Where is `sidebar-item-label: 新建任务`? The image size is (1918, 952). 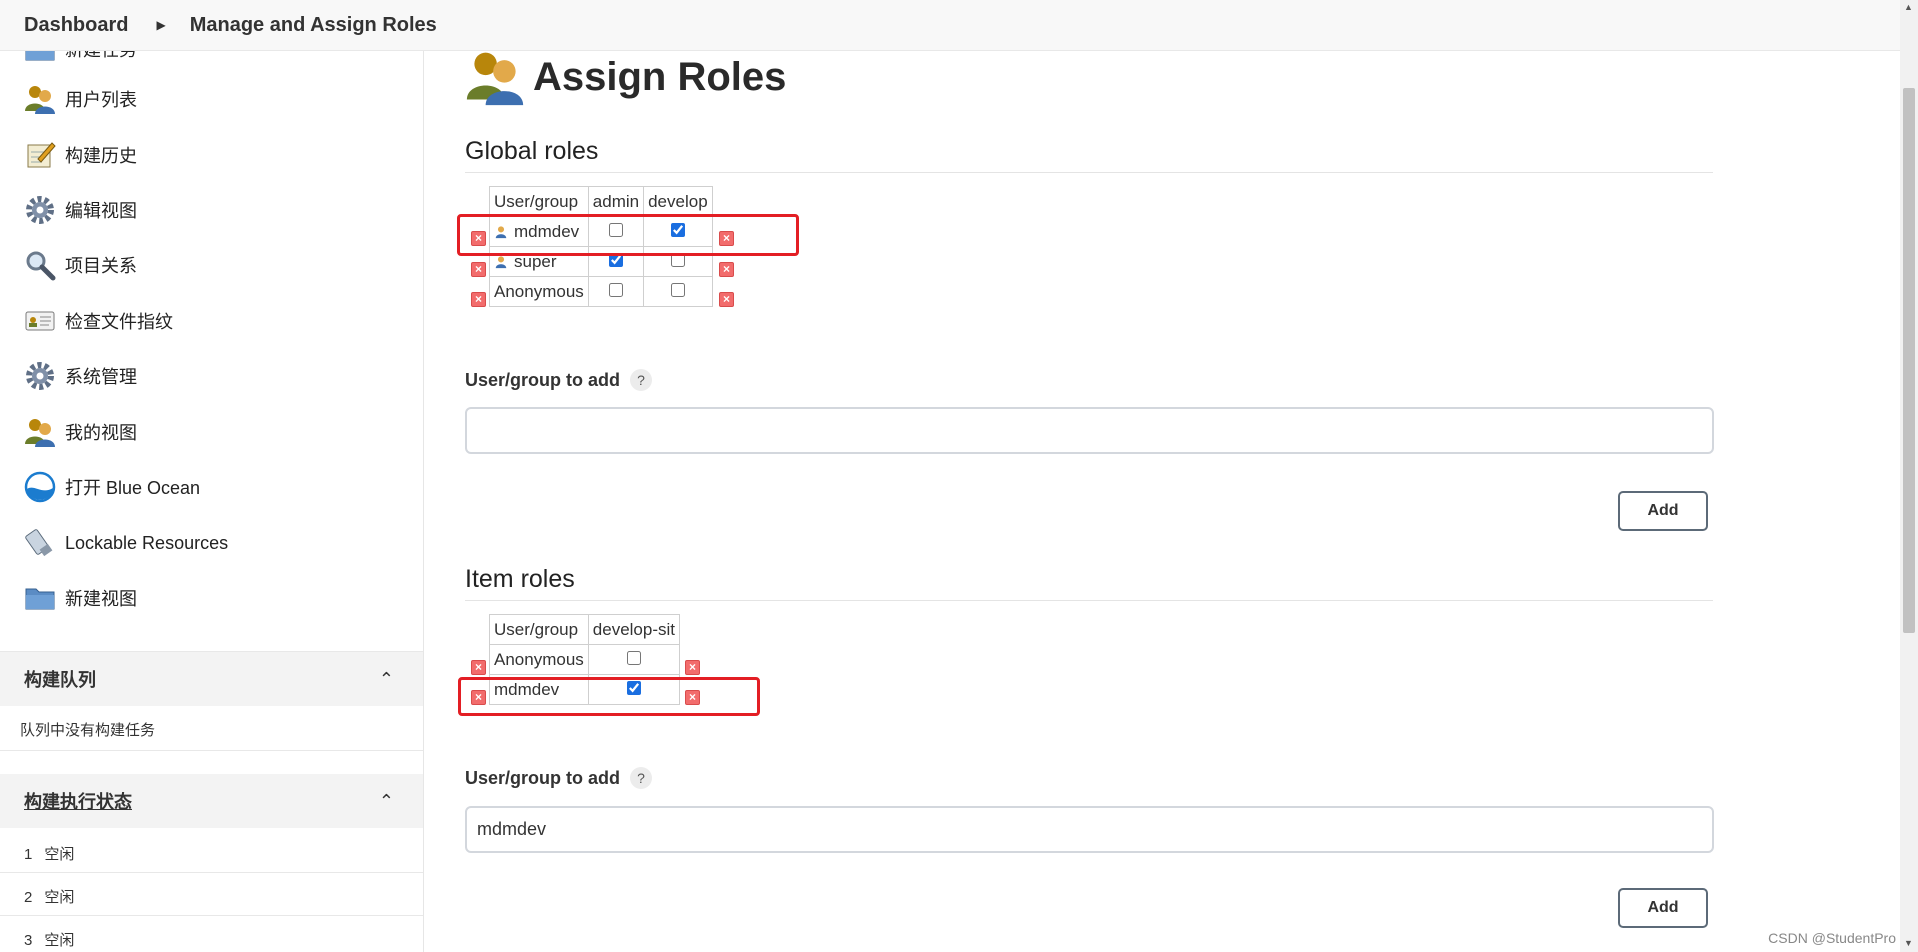 sidebar-item-label: 新建任务 is located at coordinates (101, 56).